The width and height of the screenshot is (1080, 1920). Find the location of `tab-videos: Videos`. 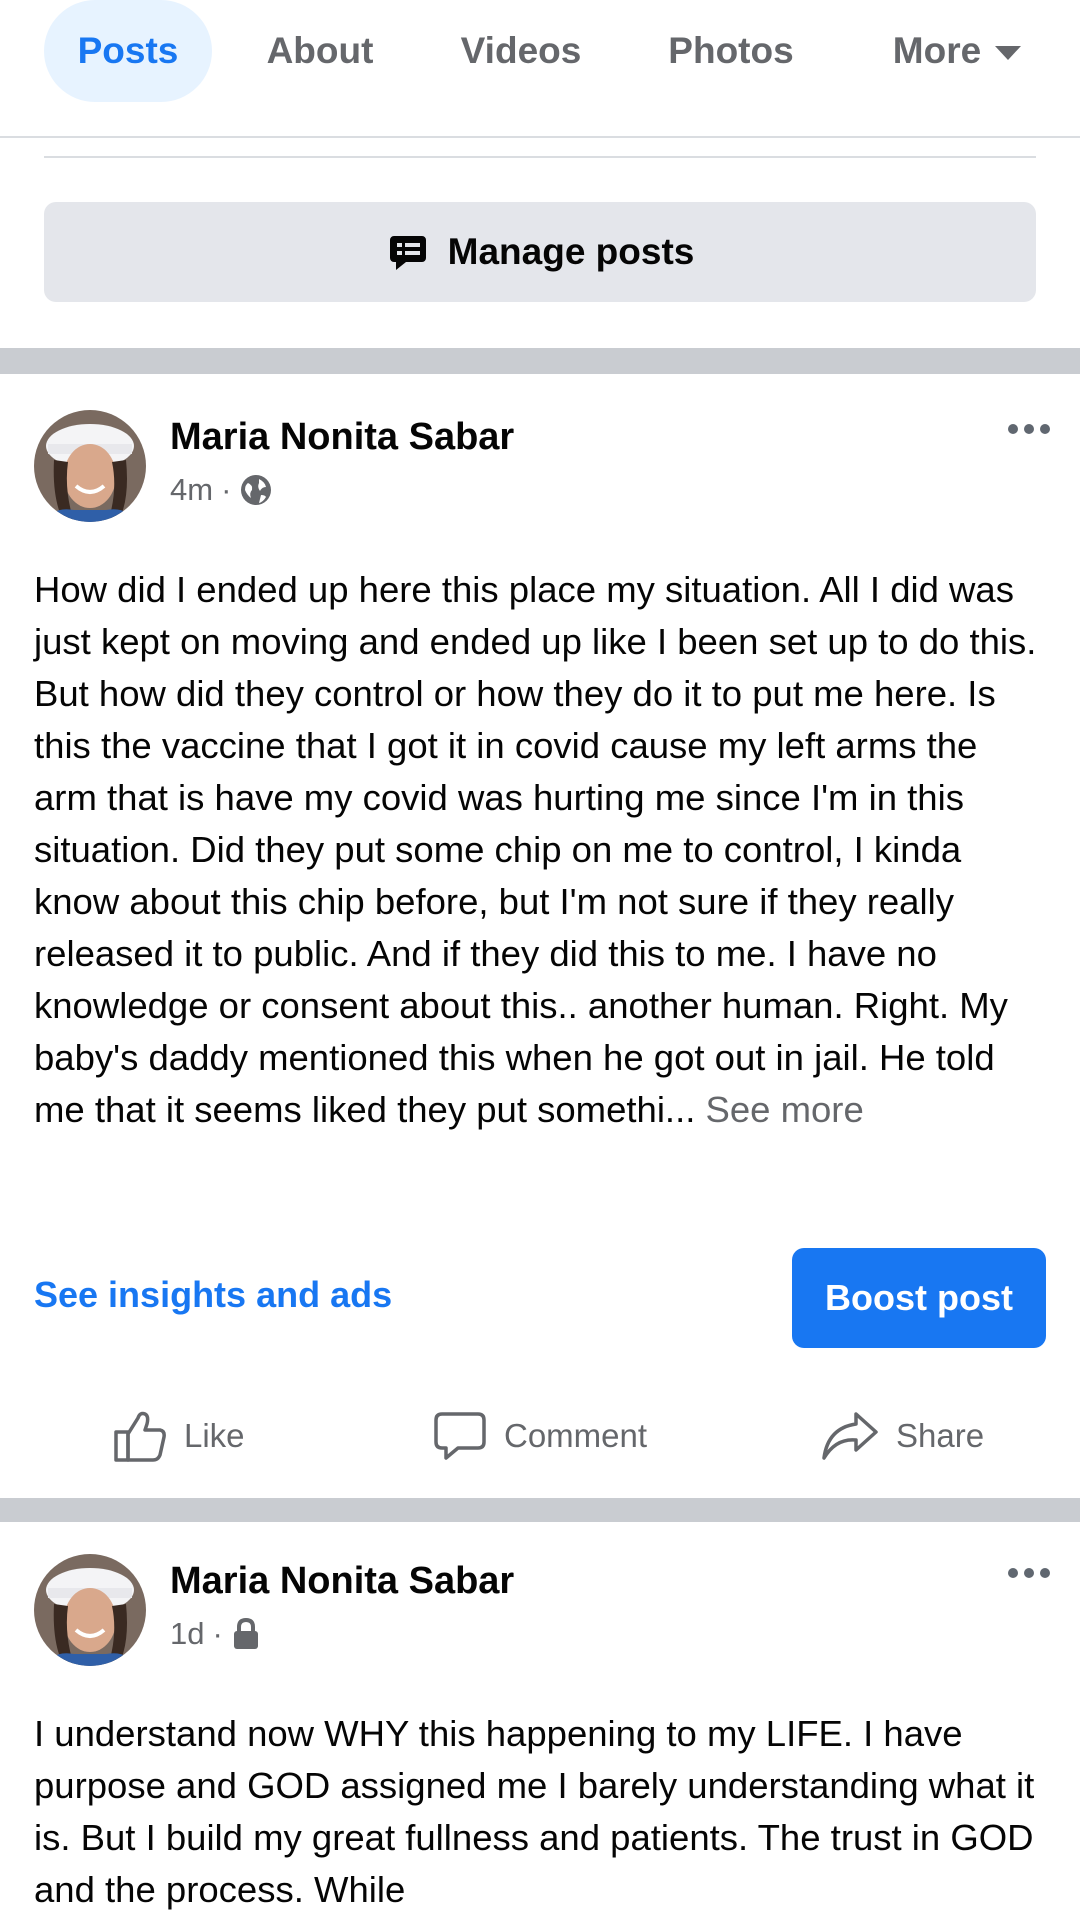

tab-videos: Videos is located at coordinates (521, 51).